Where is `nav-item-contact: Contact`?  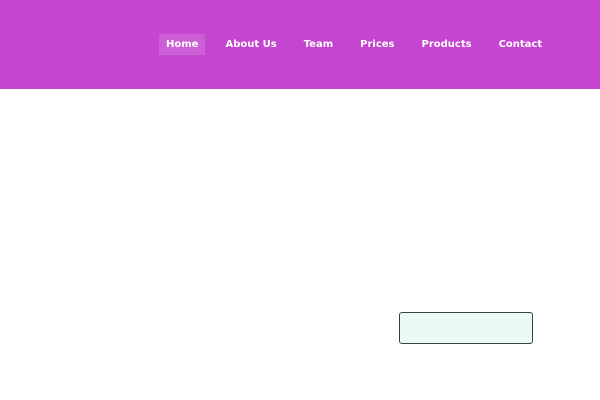 nav-item-contact: Contact is located at coordinates (521, 44).